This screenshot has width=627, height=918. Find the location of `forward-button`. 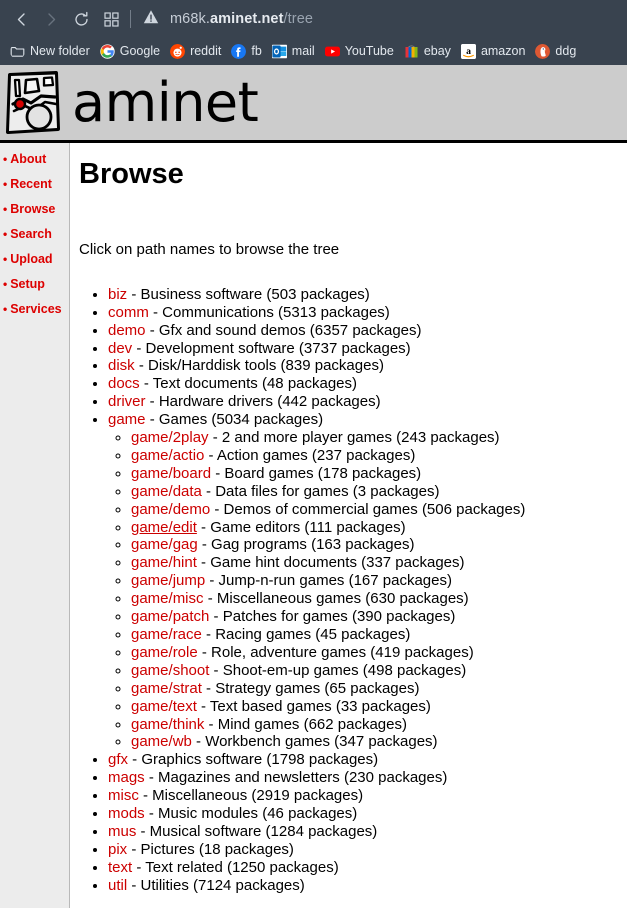

forward-button is located at coordinates (51, 19).